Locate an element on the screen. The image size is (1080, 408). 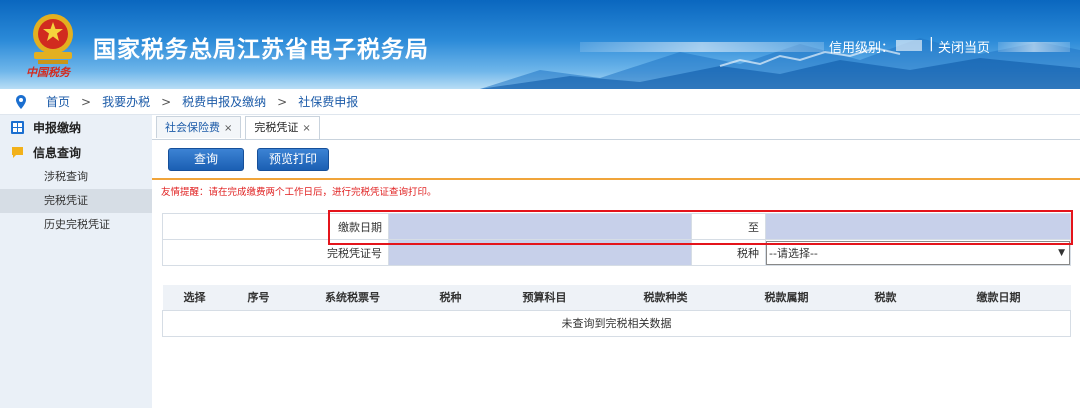
close-page-link: 关闭当页 is located at coordinates (964, 46).